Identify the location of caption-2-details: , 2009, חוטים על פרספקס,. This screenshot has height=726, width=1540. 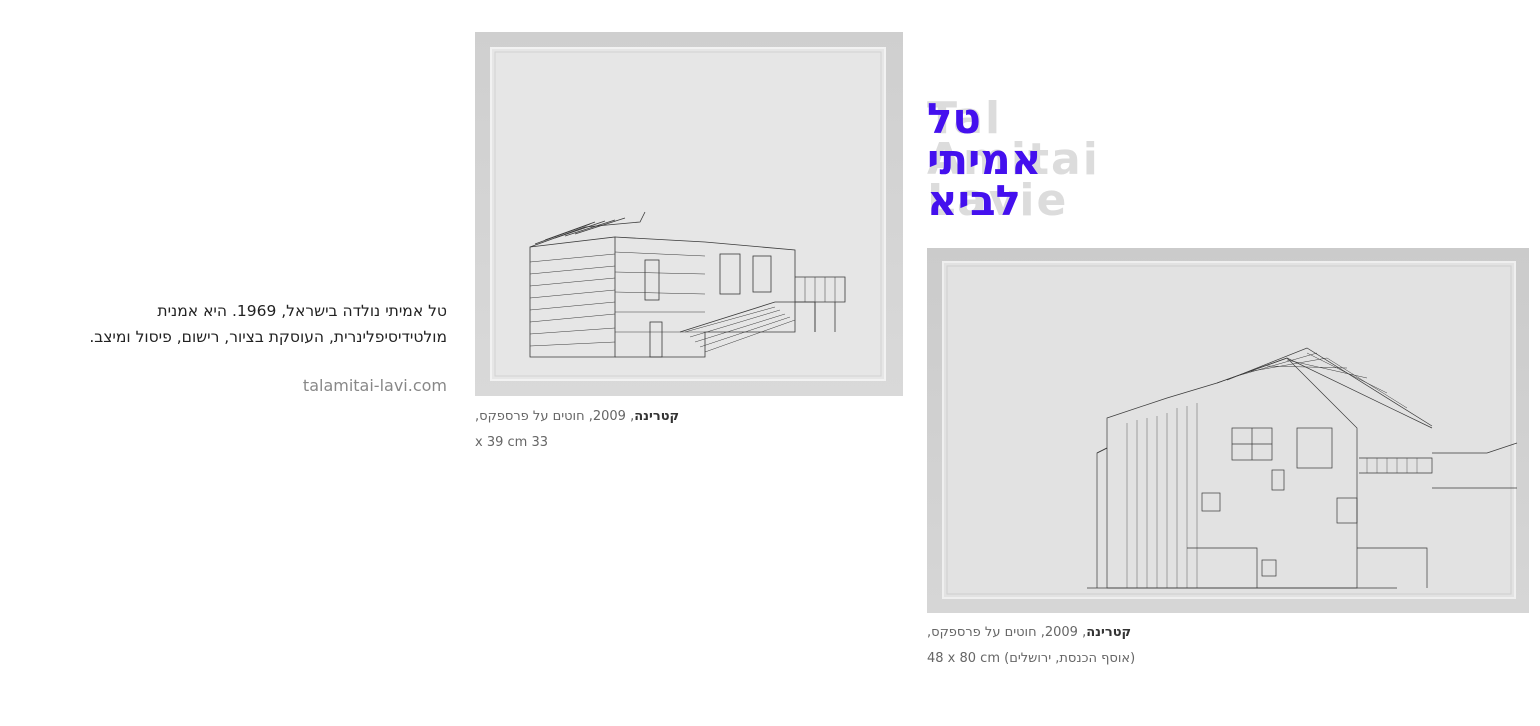
(1007, 632).